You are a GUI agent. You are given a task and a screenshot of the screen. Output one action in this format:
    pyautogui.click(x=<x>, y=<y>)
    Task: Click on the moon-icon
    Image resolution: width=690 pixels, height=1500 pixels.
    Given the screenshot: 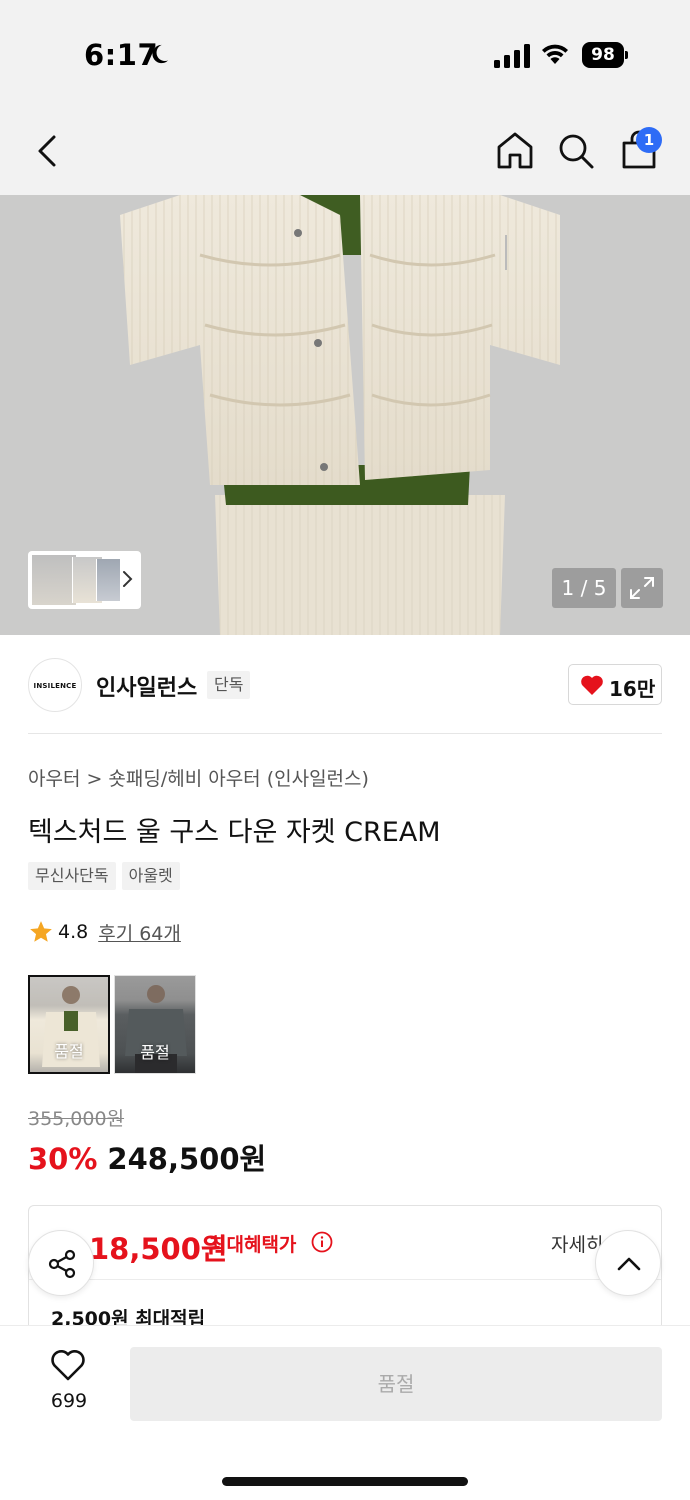 What is the action you would take?
    pyautogui.click(x=160, y=54)
    